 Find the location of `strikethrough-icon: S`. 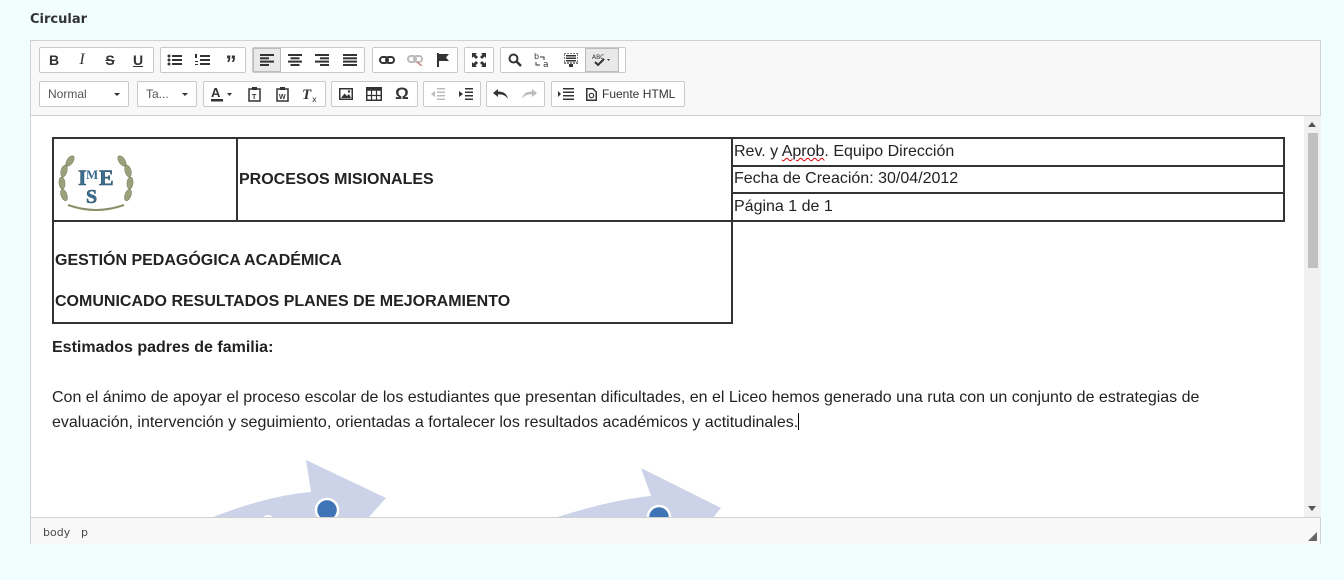

strikethrough-icon: S is located at coordinates (110, 60).